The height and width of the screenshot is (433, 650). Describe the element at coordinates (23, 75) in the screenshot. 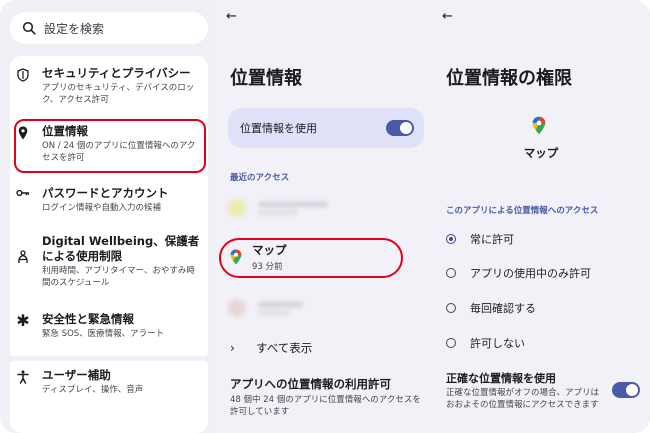

I see `shield-icon` at that location.